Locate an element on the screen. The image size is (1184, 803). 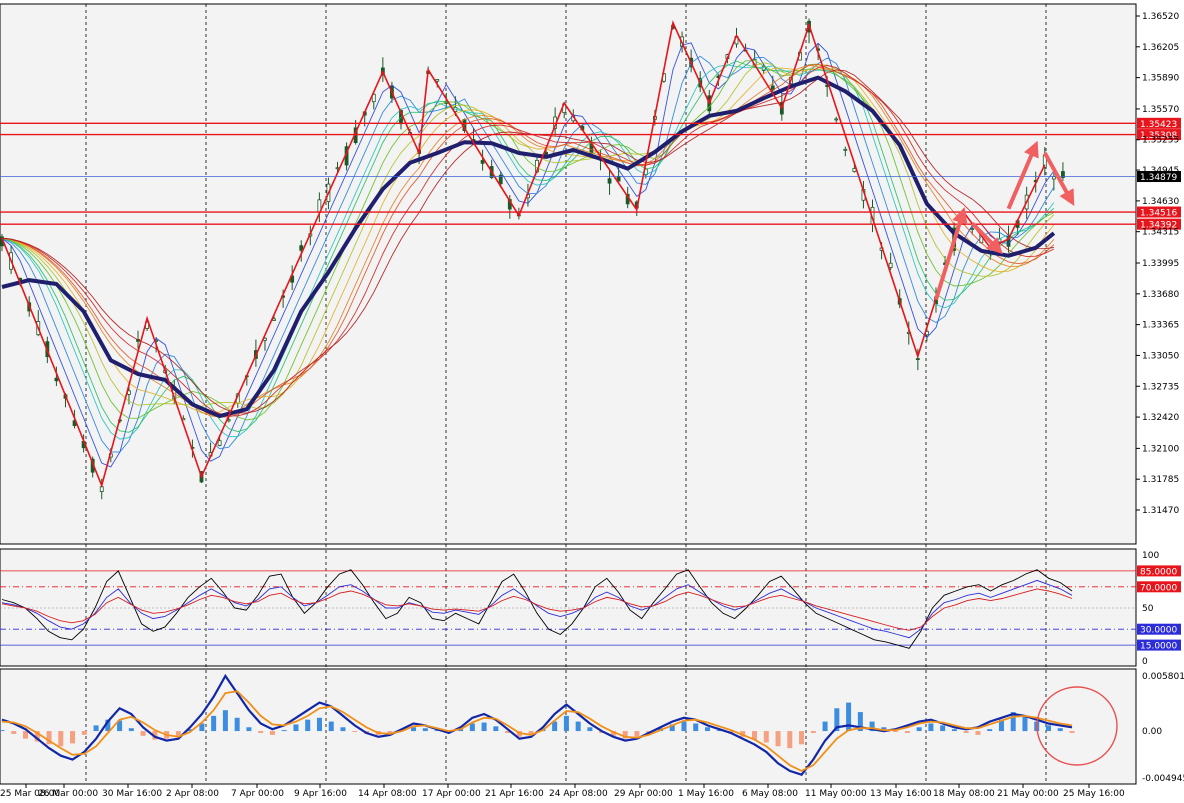
time-tick-label: 7 Apr 00:00 is located at coordinates (257, 794).